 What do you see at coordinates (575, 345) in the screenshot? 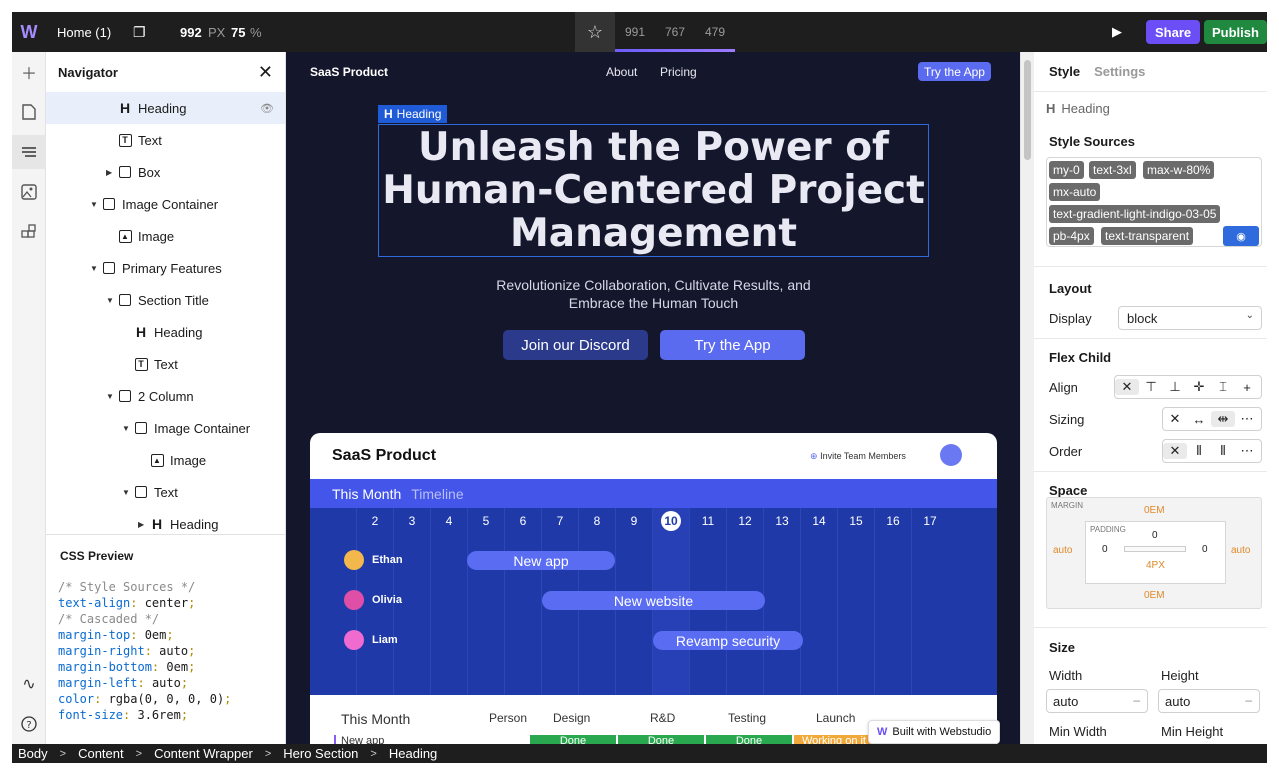
I see `join-discord-button: Join our Discord` at bounding box center [575, 345].